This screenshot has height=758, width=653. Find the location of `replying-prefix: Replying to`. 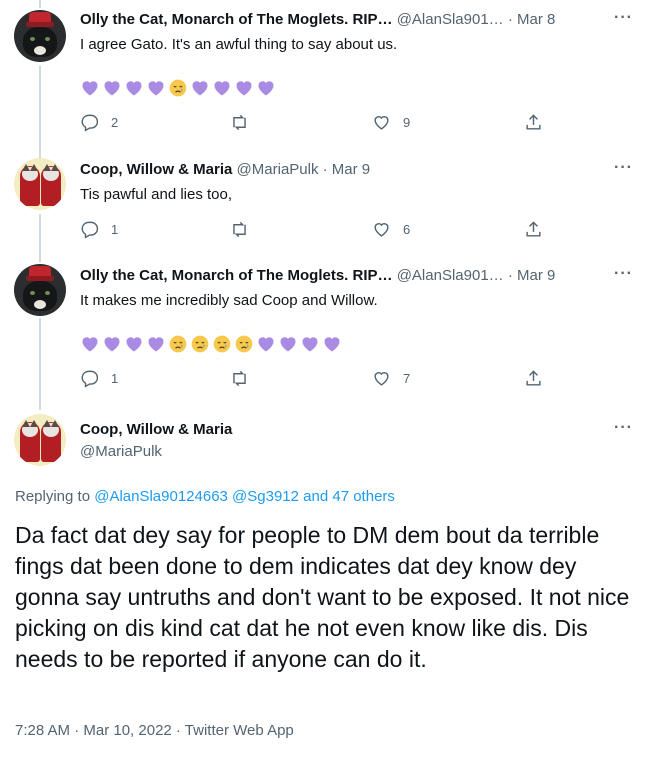

replying-prefix: Replying to is located at coordinates (53, 496).